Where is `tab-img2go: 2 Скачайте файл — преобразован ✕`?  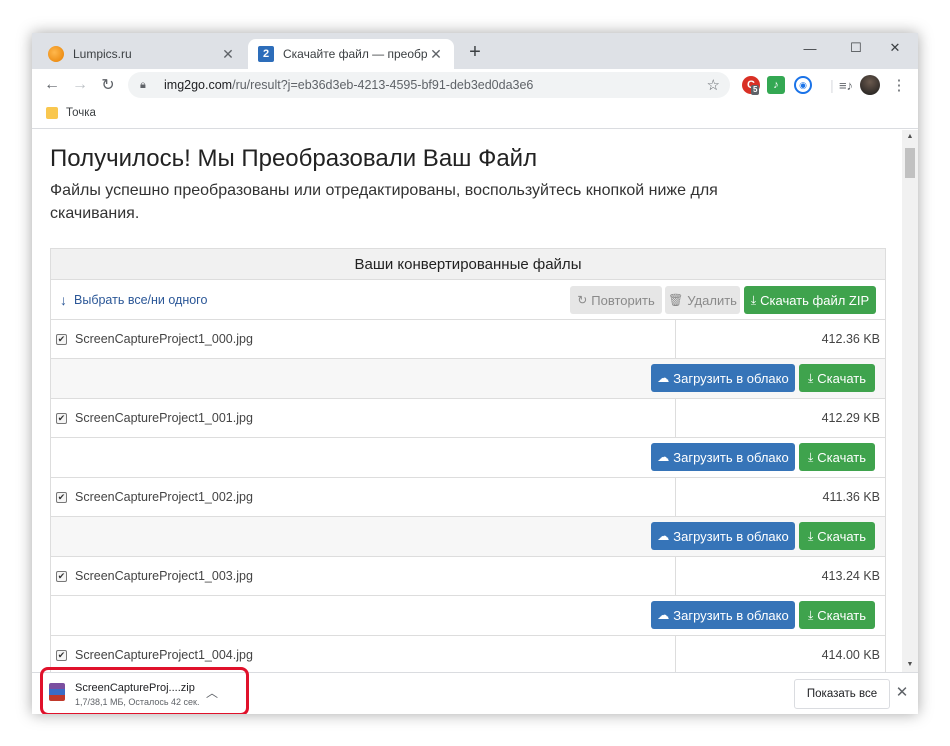 tab-img2go: 2 Скачайте файл — преобразован ✕ is located at coordinates (351, 54).